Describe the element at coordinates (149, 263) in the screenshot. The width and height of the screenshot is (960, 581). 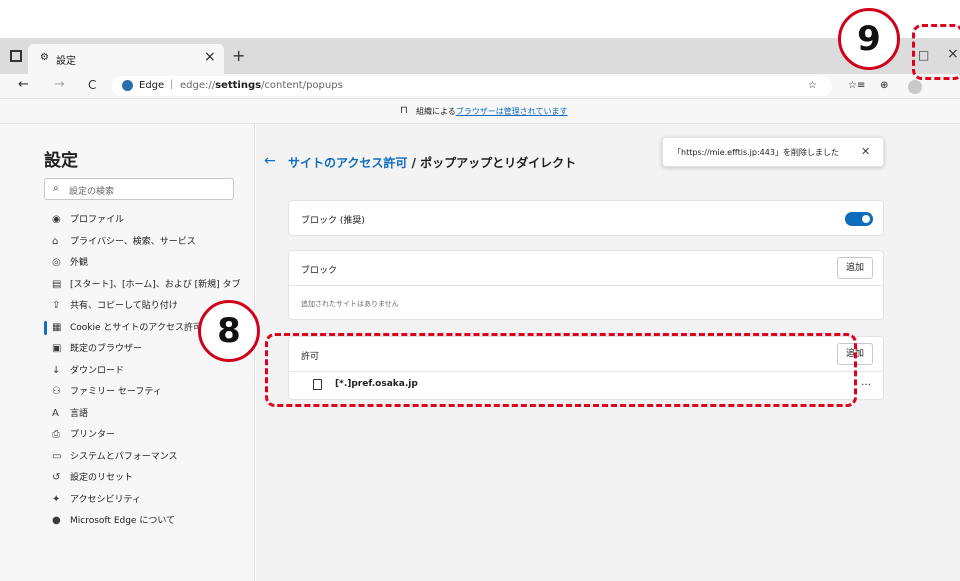
I see `sidebar-item: ◎ 外観` at that location.